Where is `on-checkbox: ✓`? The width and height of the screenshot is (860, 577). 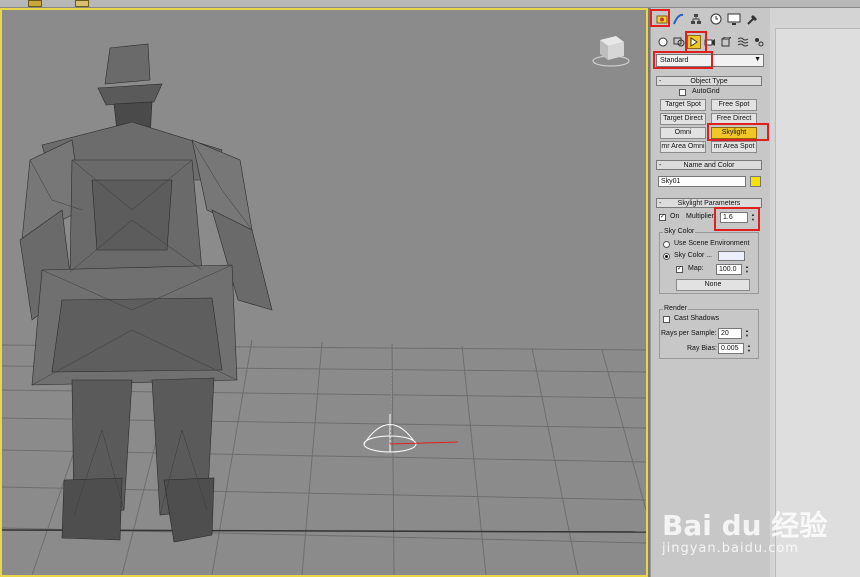
on-checkbox: ✓ is located at coordinates (662, 217).